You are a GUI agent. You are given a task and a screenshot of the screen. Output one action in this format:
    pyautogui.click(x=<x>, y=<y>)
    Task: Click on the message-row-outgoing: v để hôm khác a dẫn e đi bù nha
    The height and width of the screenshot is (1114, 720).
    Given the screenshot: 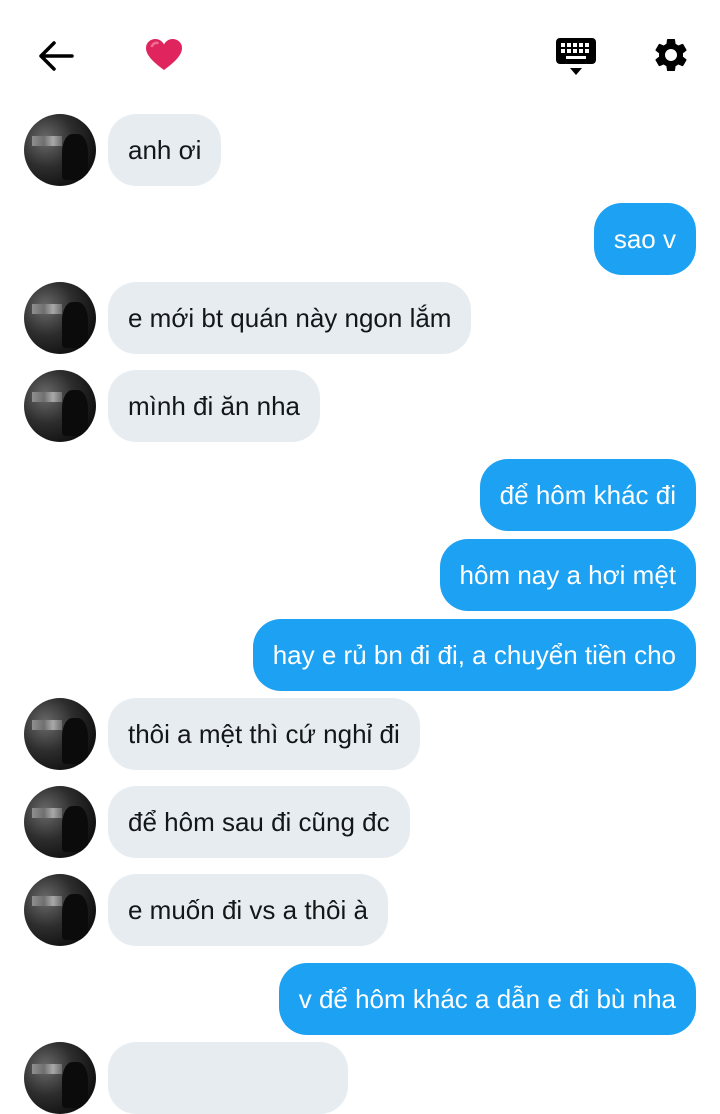 What is the action you would take?
    pyautogui.click(x=487, y=999)
    